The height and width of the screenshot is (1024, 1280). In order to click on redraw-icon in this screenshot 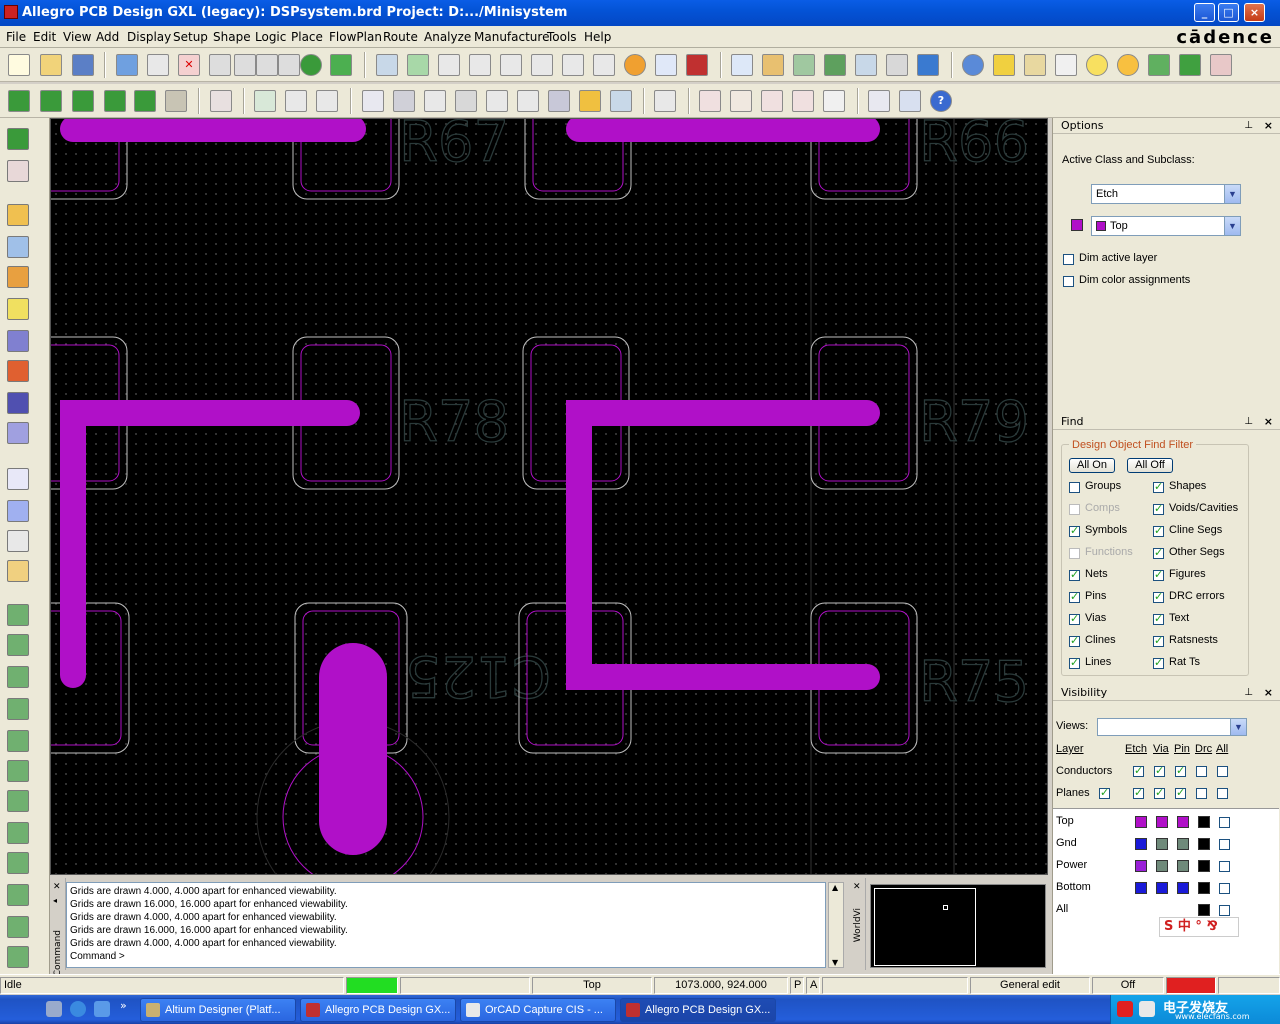, I will do `click(635, 65)`.